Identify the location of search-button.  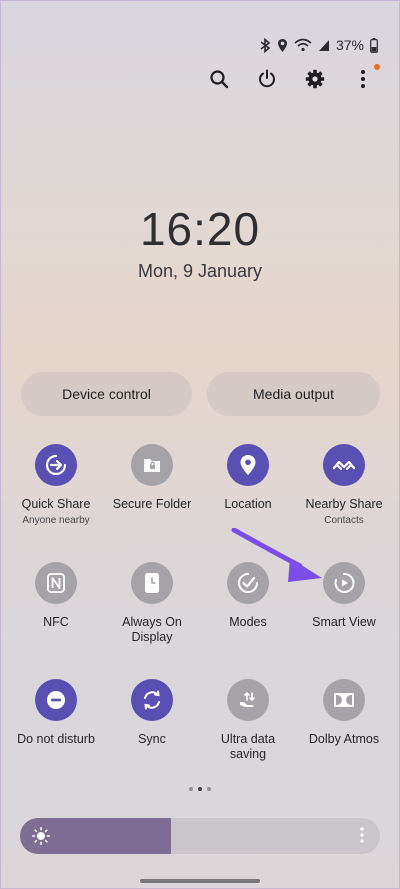
(219, 79).